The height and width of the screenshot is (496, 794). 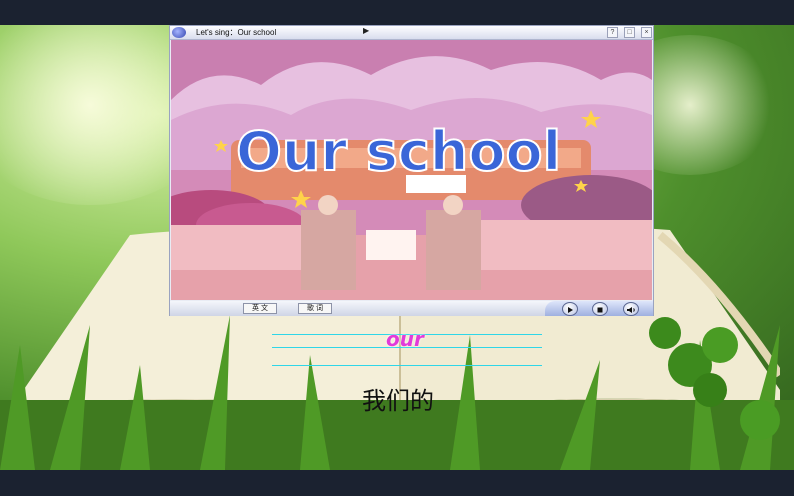 I want to click on stop-icon, so click(x=600, y=309).